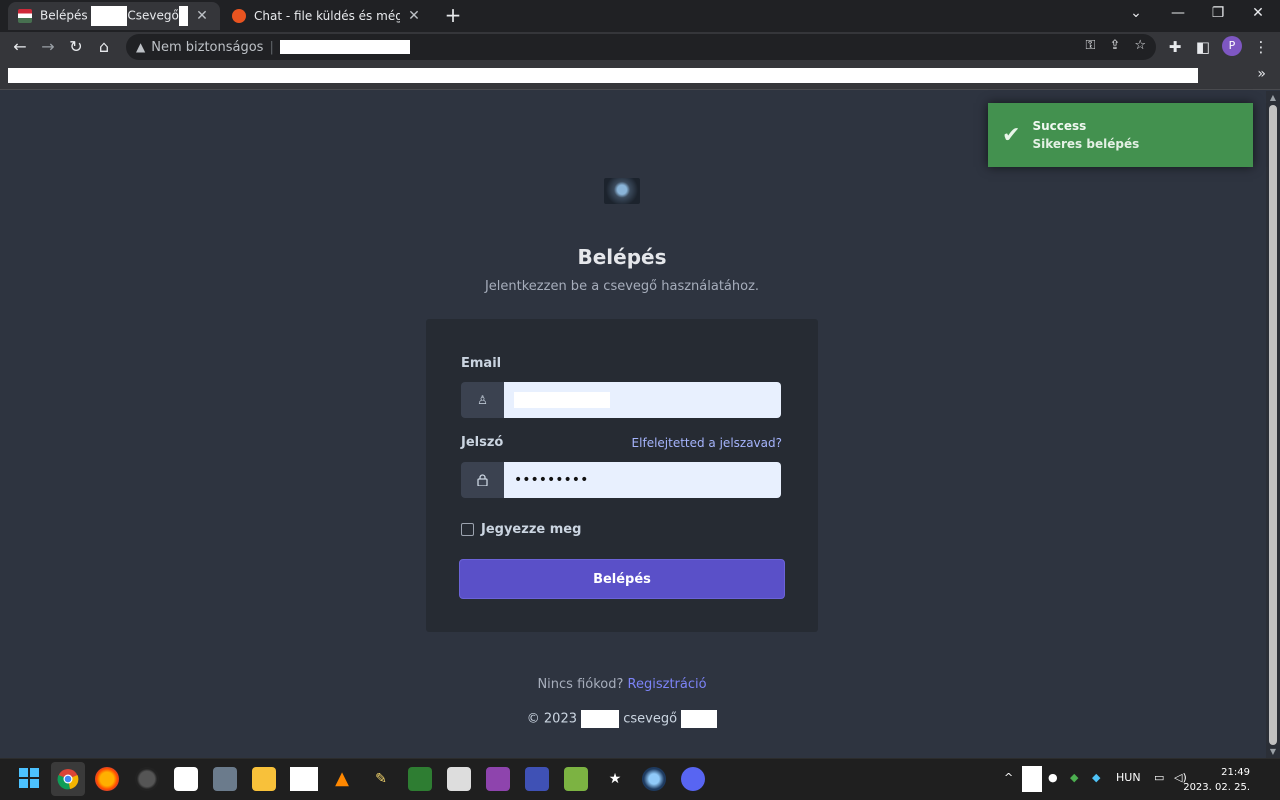  I want to click on tab-title: Belépés Csevegő, so click(114, 16).